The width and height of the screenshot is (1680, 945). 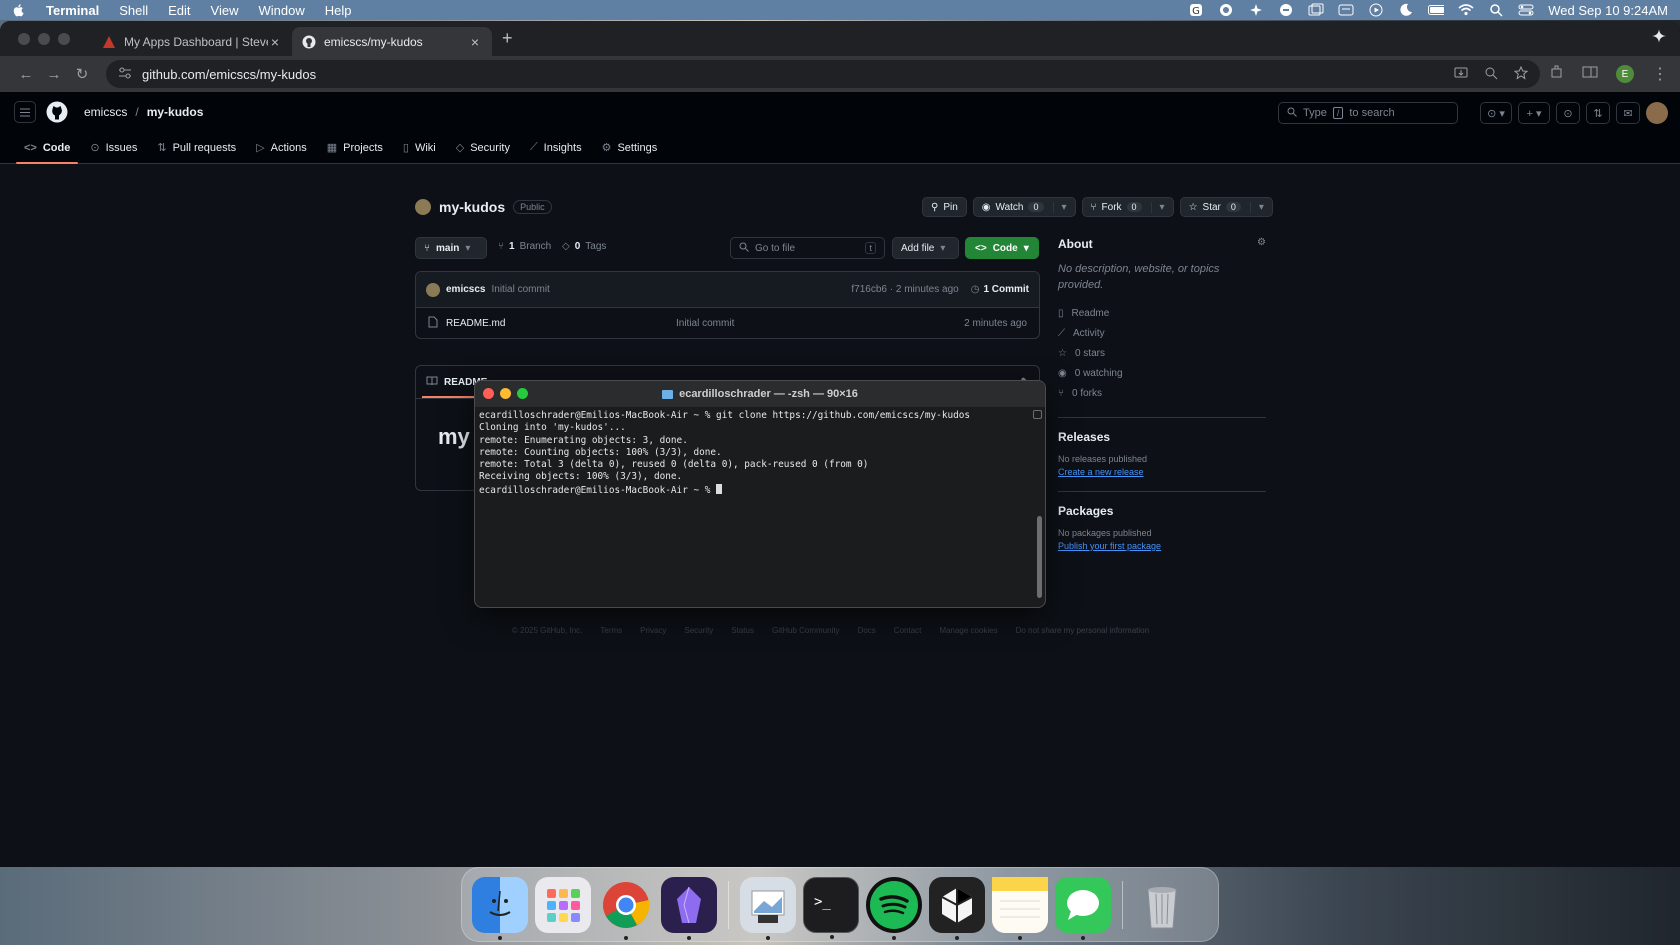 I want to click on tab-security: ◇ Security, so click(x=483, y=152).